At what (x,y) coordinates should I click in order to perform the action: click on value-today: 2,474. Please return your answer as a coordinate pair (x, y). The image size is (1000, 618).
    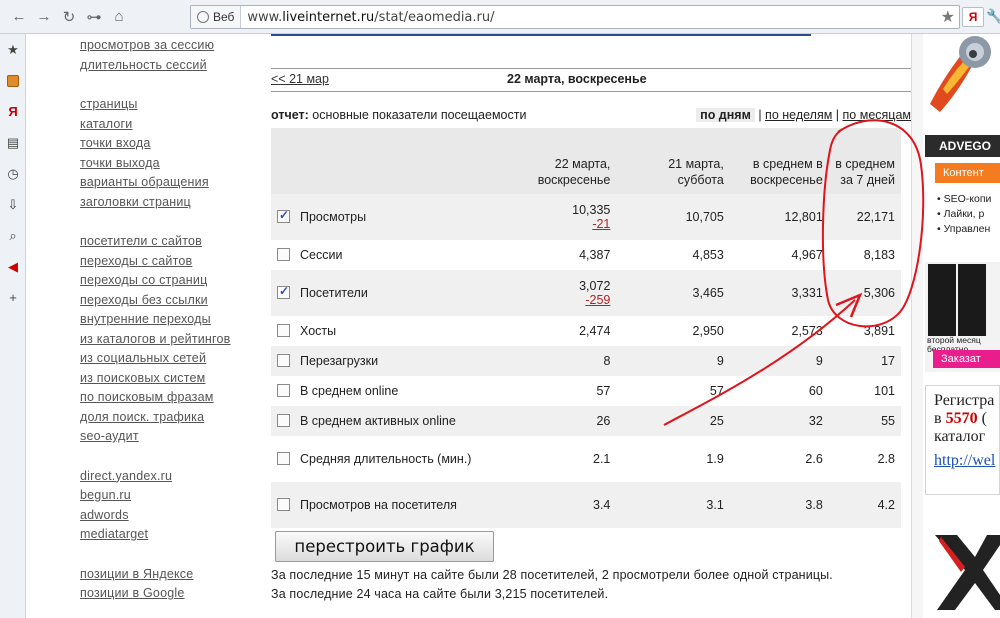
    Looking at the image, I should click on (595, 331).